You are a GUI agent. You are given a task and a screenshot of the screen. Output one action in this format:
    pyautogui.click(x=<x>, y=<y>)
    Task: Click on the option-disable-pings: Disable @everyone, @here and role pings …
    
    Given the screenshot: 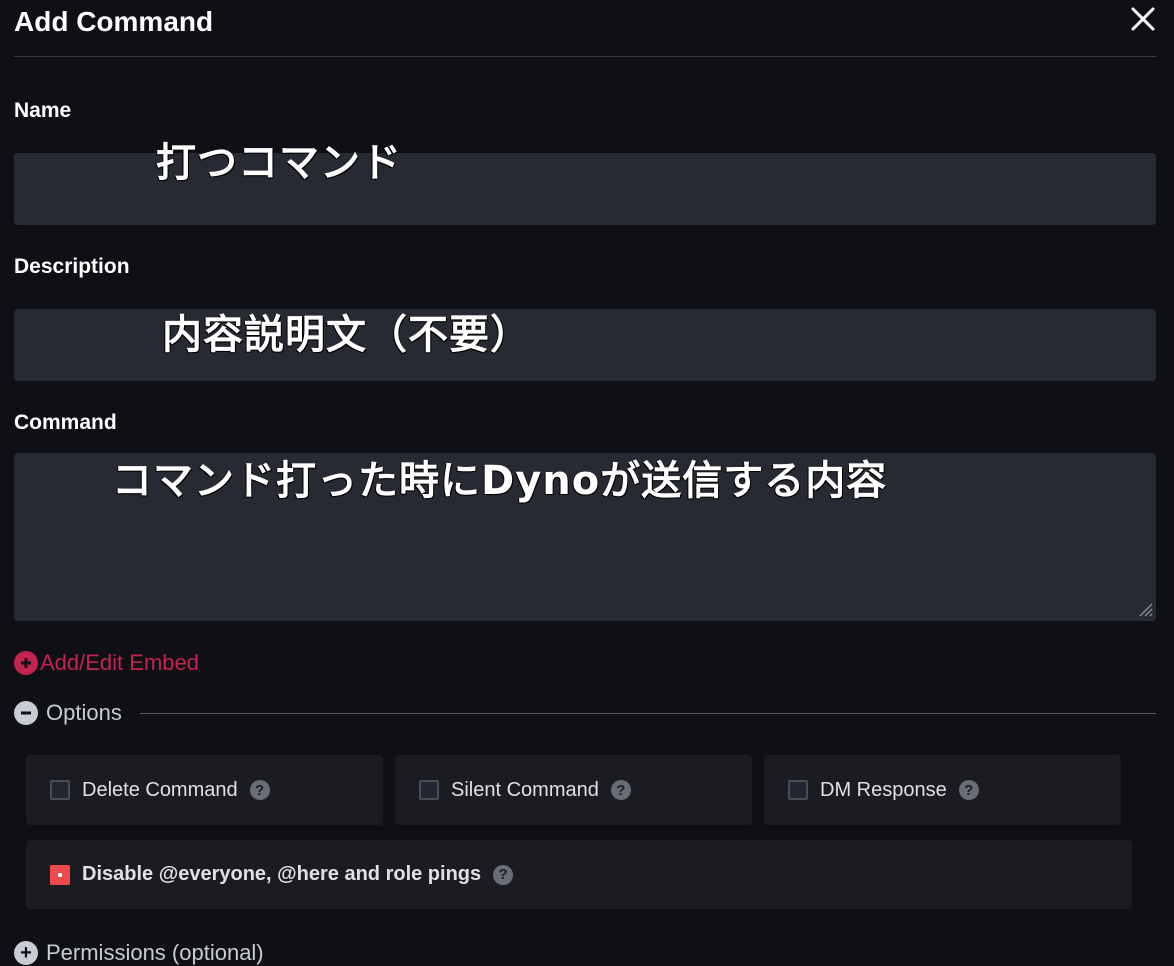 What is the action you would take?
    pyautogui.click(x=579, y=874)
    